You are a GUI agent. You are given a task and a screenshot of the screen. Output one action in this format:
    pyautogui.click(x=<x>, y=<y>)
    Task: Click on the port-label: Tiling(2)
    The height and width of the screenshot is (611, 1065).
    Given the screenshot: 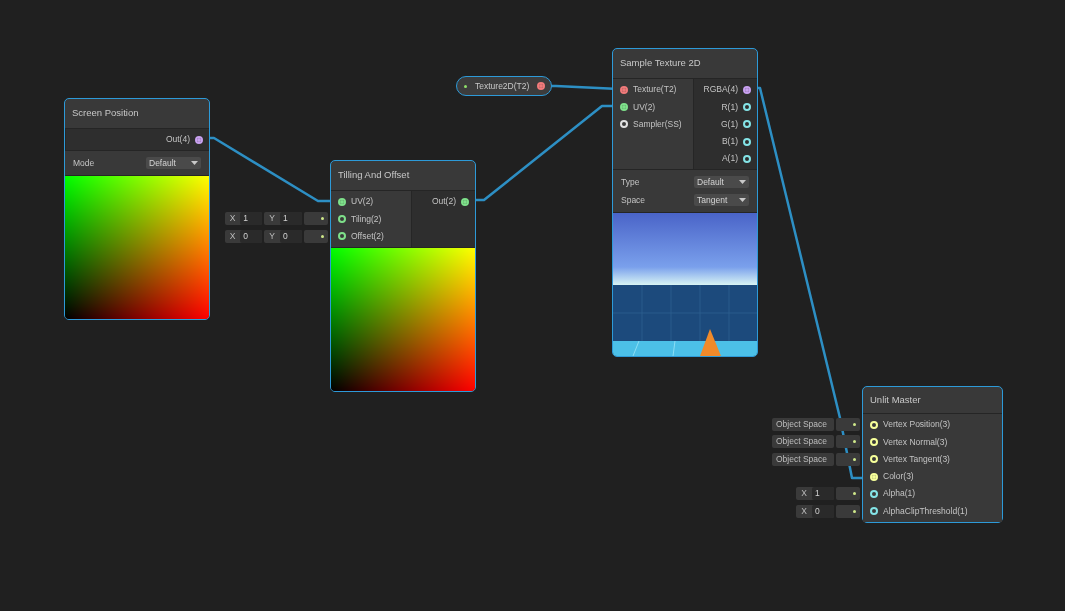 What is the action you would take?
    pyautogui.click(x=366, y=219)
    